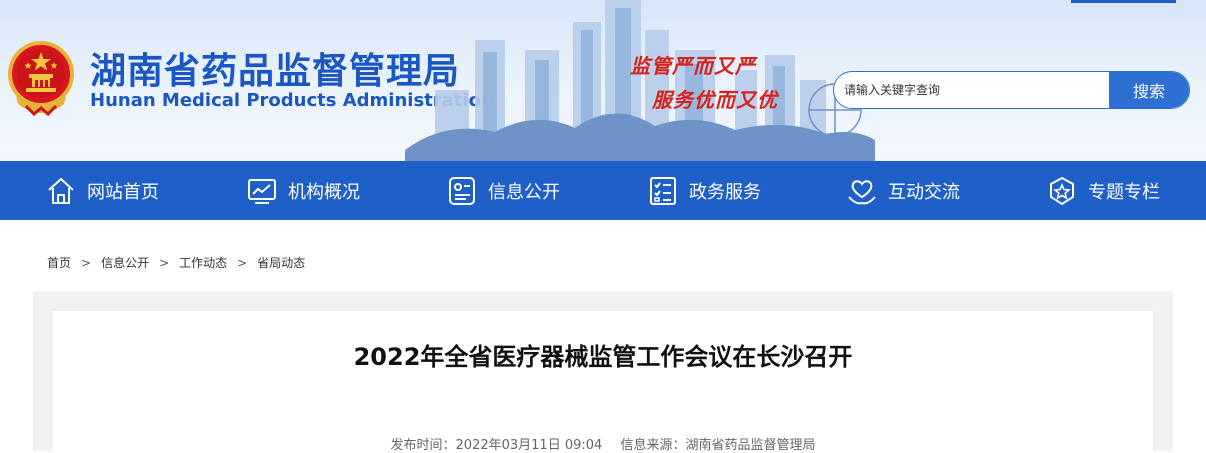  Describe the element at coordinates (603, 190) in the screenshot. I see `main-nav: 网站首页 机构概况 信息公开 政务服务 互动交流 专题专栏` at that location.